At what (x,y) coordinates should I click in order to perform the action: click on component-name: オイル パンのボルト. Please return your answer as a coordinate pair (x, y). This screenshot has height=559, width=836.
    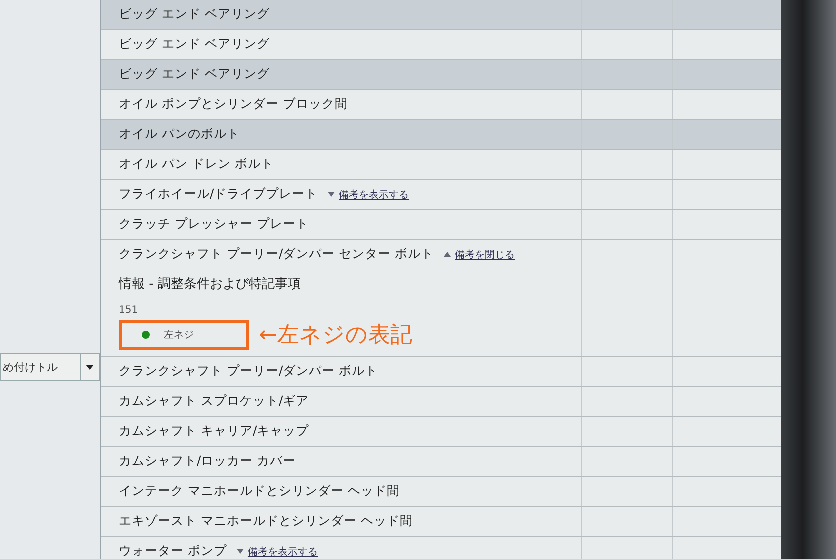
    Looking at the image, I should click on (179, 134).